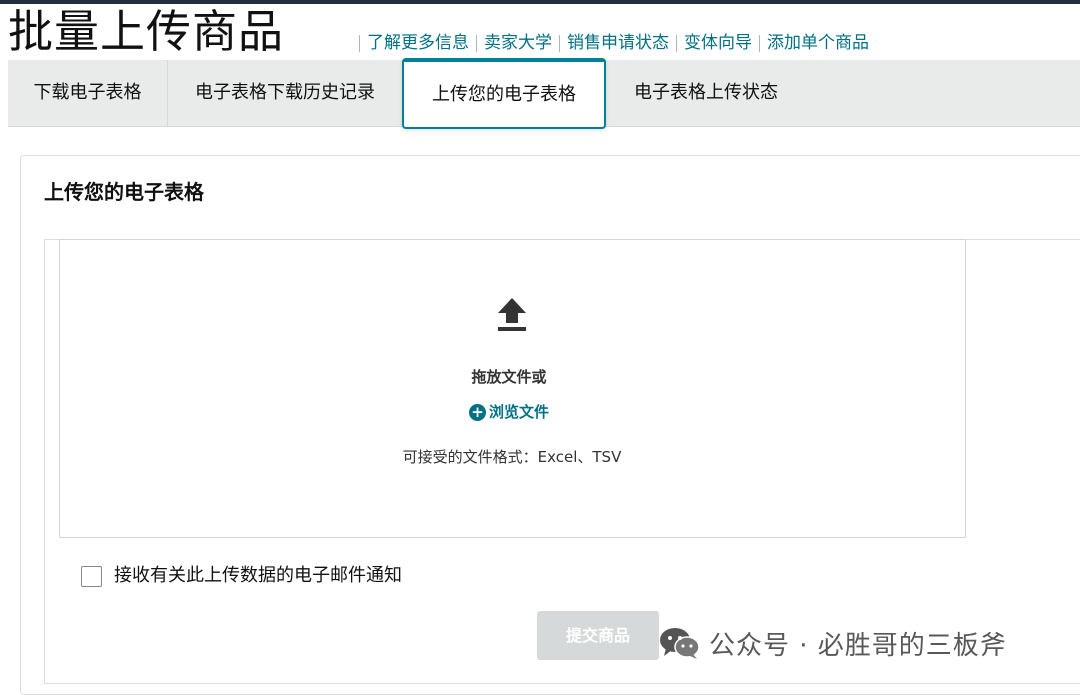 This screenshot has width=1080, height=695. Describe the element at coordinates (477, 412) in the screenshot. I see `plus-circle-icon: +` at that location.